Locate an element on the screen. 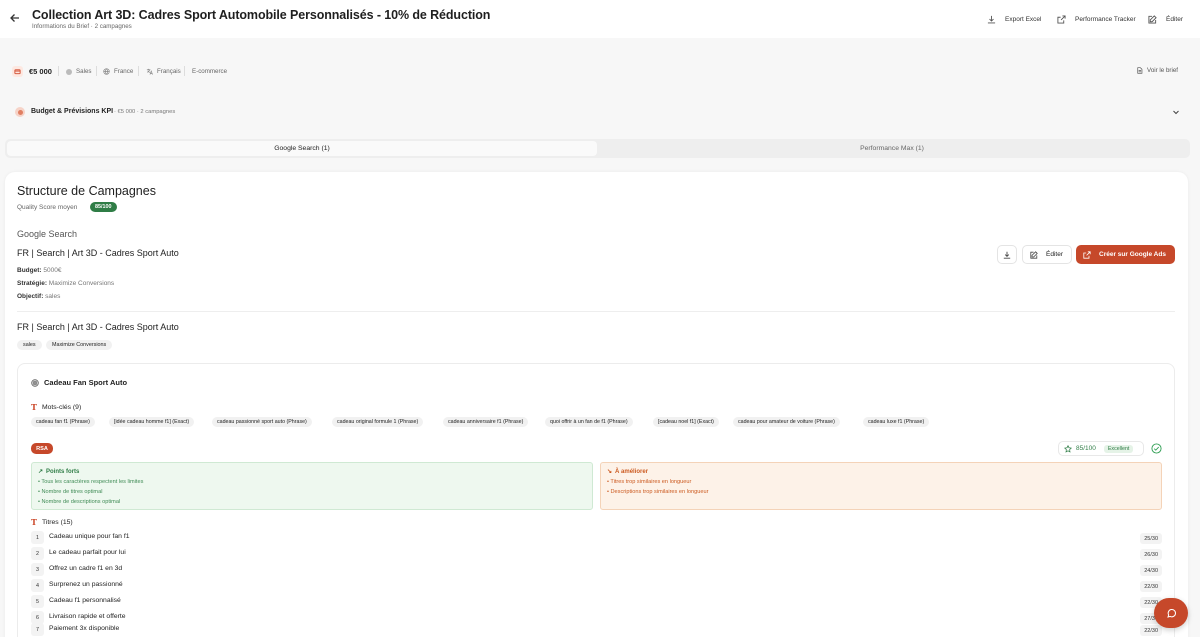 This screenshot has width=1200, height=637. keyword-chip: quoi offrir à un fan de f1 (Phrase) is located at coordinates (589, 422).